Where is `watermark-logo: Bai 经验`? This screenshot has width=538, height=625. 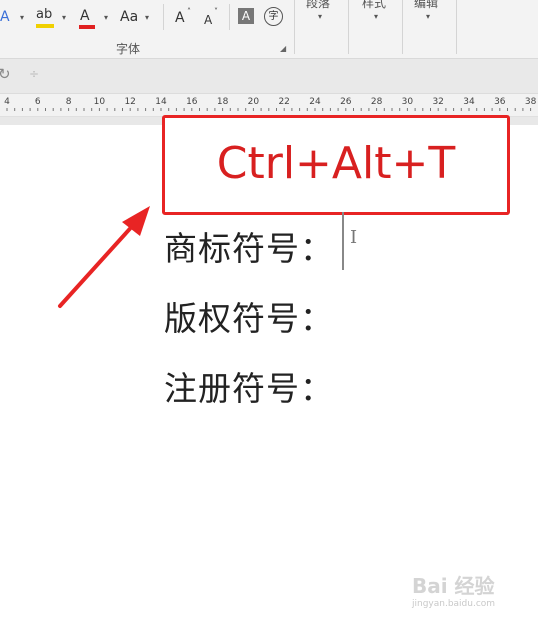
watermark-logo: Bai 经验 is located at coordinates (453, 586).